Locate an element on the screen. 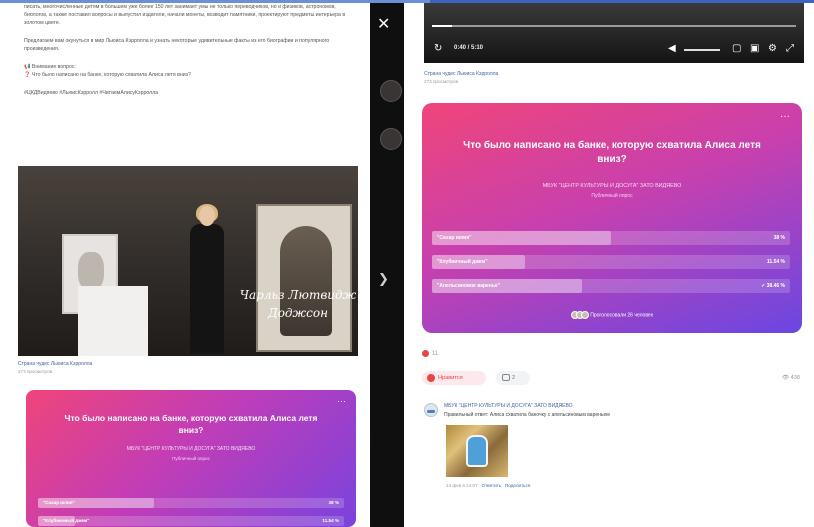 This screenshot has width=814, height=527. video-player: ↻ 0:40 / 5:10 ◀ ▢ ▣ ⚙ ⤢ is located at coordinates (614, 33).